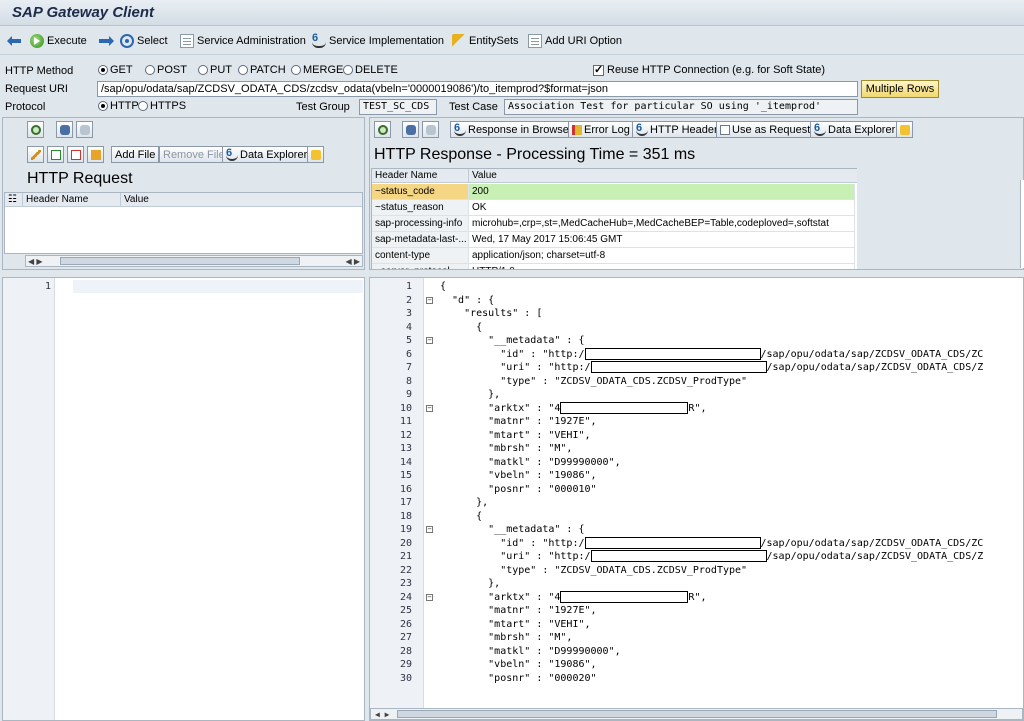 The height and width of the screenshot is (721, 1024). Describe the element at coordinates (518, 679) in the screenshot. I see `code-line: "posnr" : "000020"` at that location.